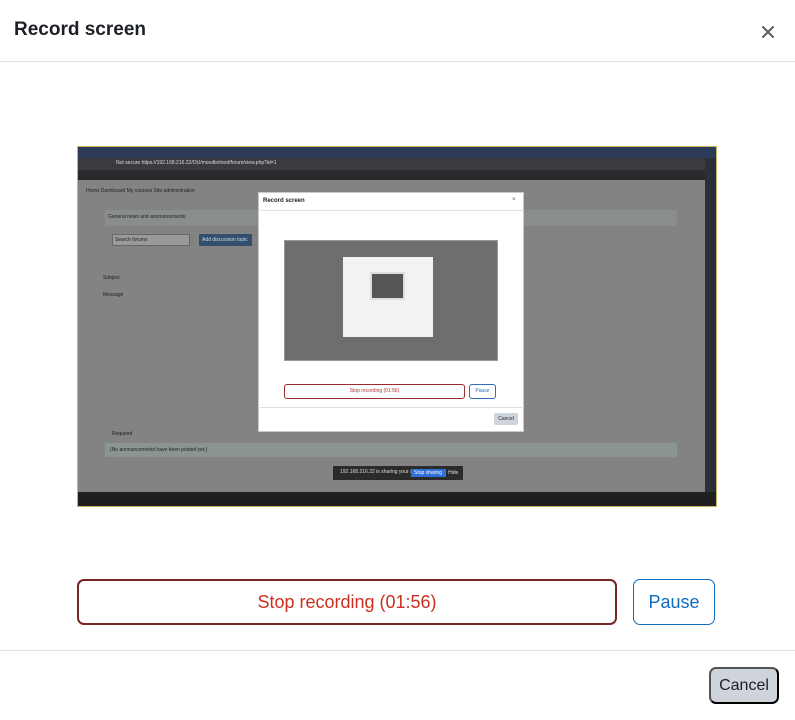 This screenshot has height=720, width=795. Describe the element at coordinates (514, 200) in the screenshot. I see `preview-inner-close-icon: ×` at that location.